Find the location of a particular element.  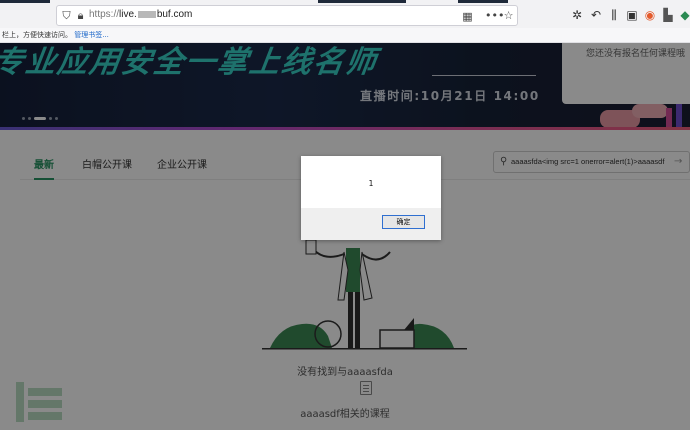

extension-icon: ◉ is located at coordinates (650, 15).